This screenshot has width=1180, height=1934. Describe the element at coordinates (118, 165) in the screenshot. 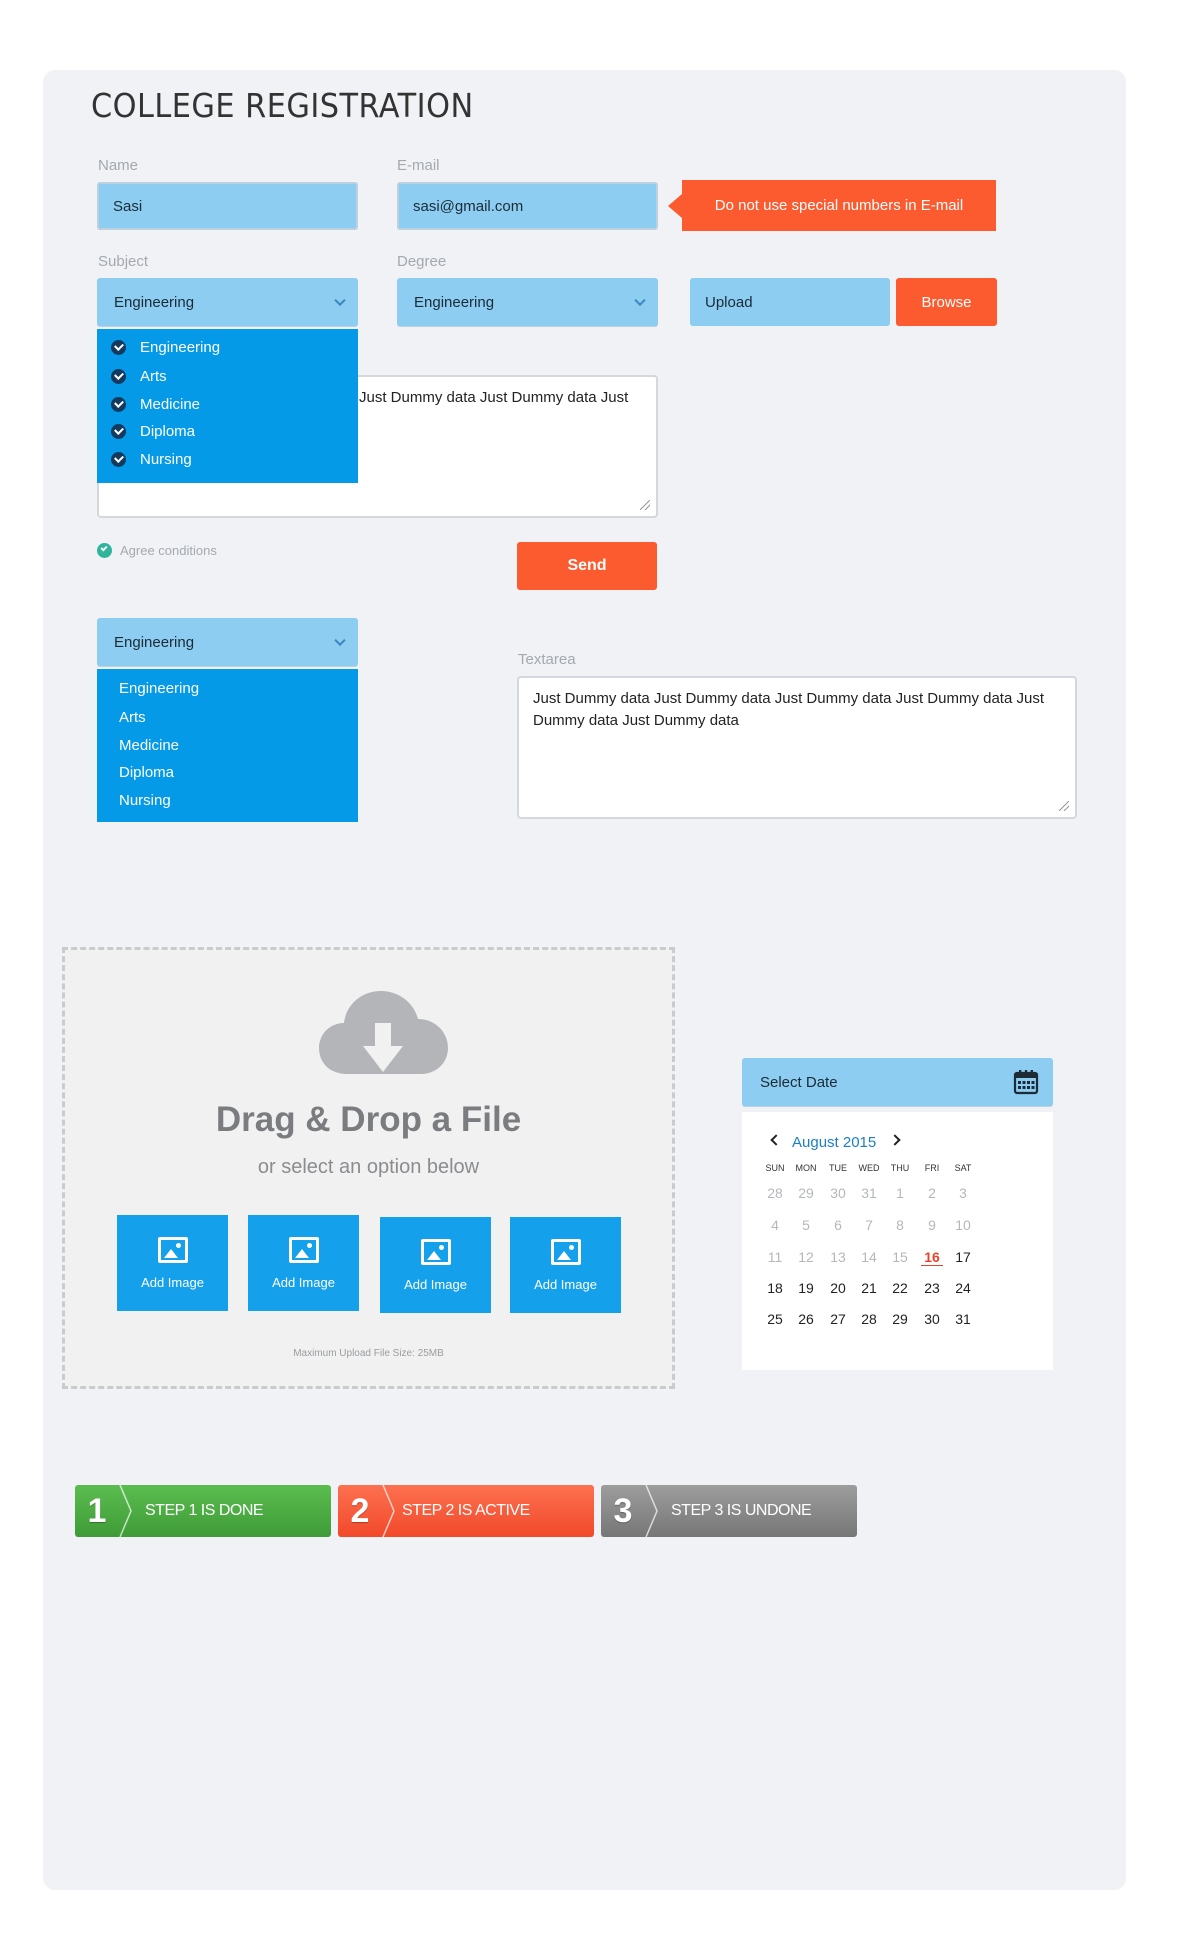

I see `name-label: Name` at that location.